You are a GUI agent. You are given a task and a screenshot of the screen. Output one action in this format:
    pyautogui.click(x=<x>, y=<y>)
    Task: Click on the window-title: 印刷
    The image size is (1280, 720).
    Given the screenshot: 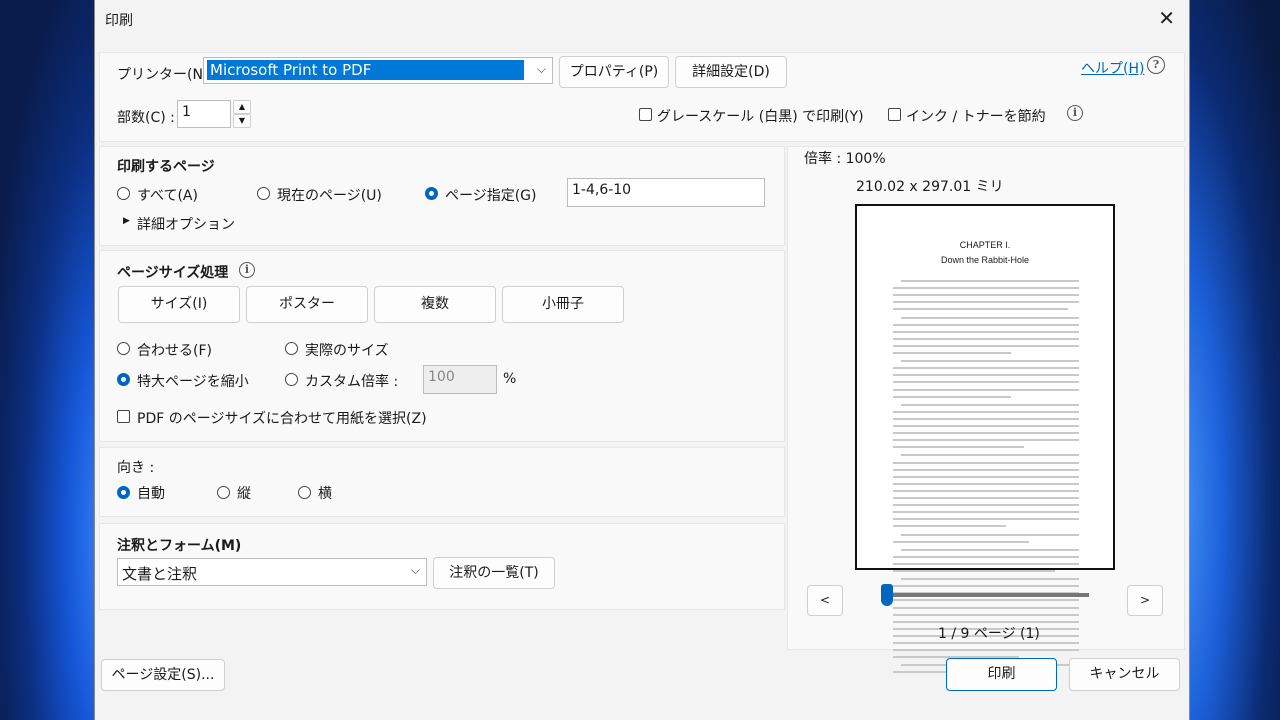 What is the action you would take?
    pyautogui.click(x=119, y=21)
    